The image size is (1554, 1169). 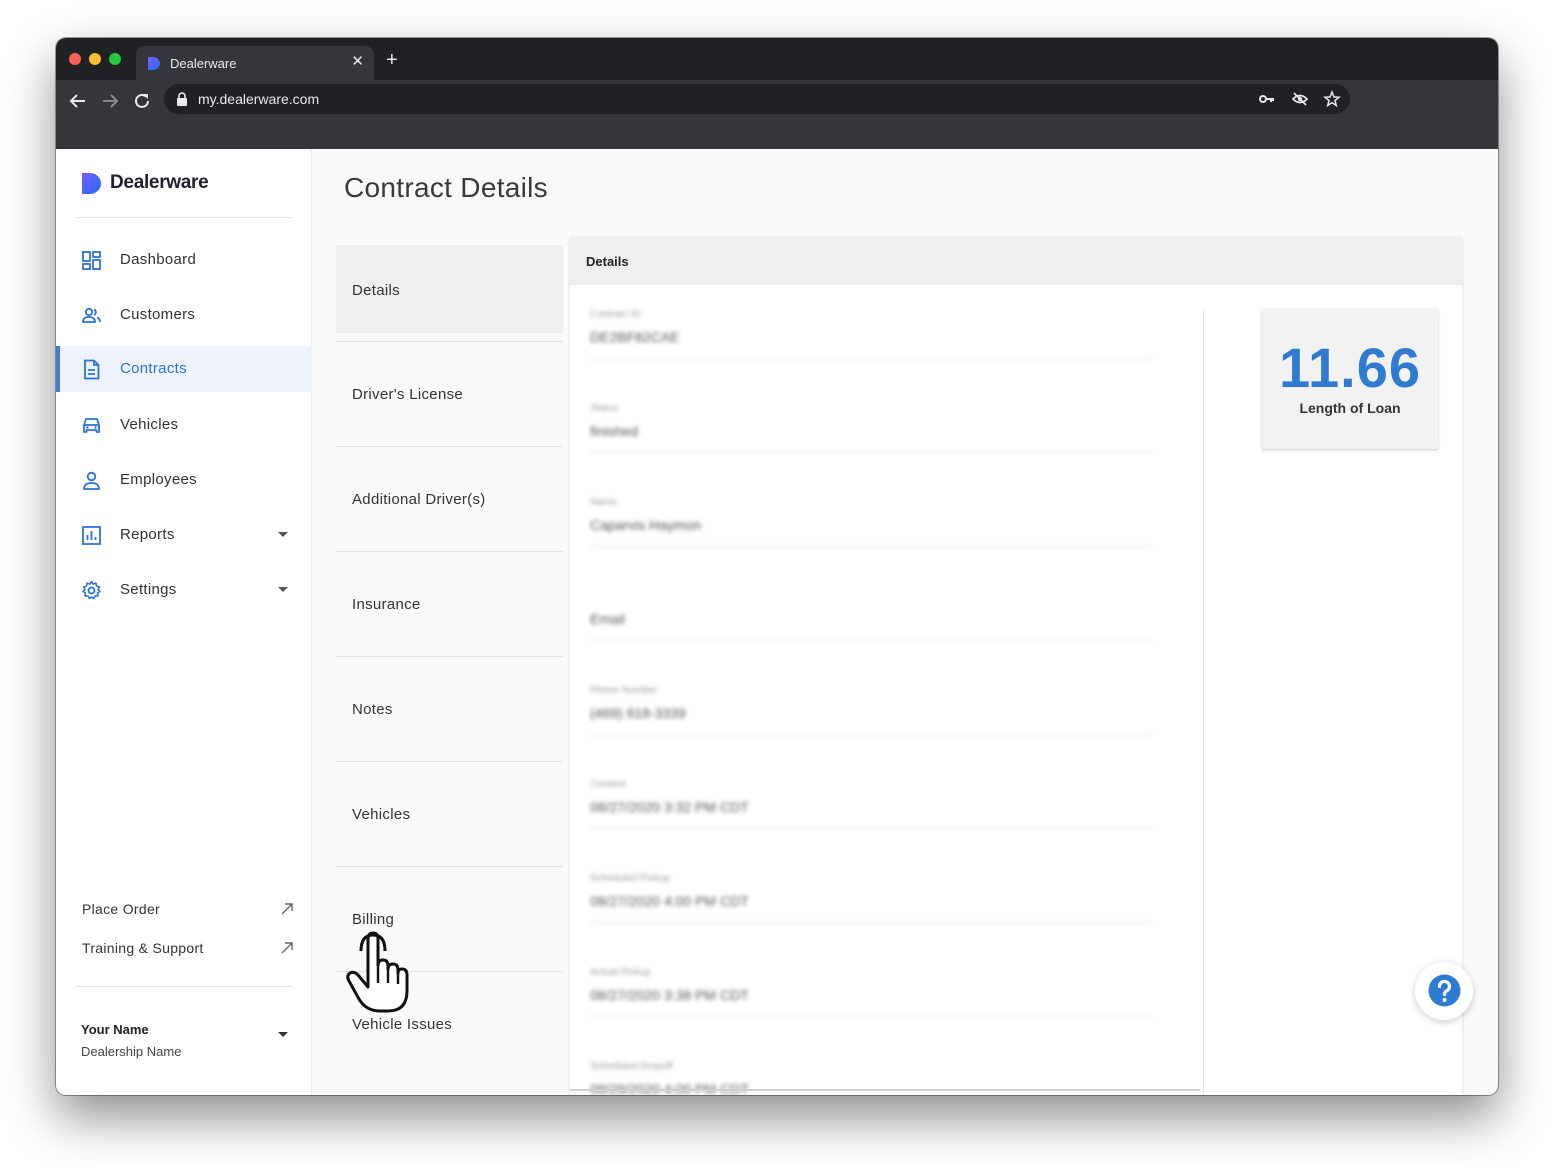 What do you see at coordinates (871, 616) in the screenshot?
I see `email-field: Email` at bounding box center [871, 616].